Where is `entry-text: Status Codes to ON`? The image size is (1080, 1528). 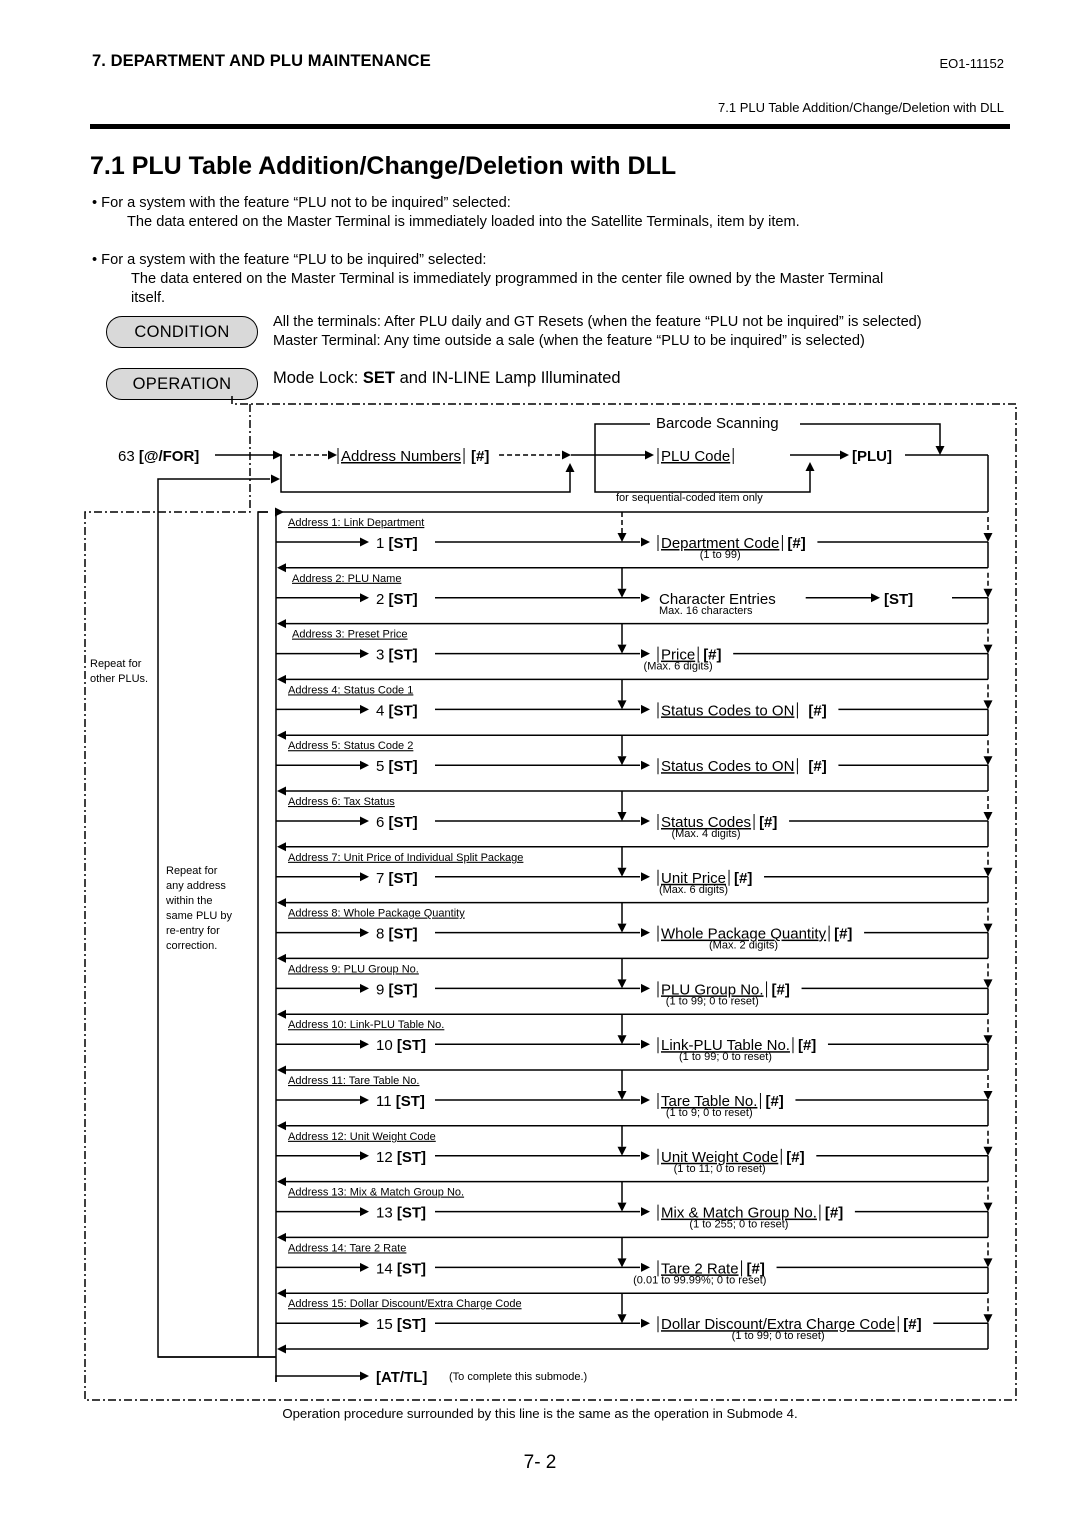 entry-text: Status Codes to ON is located at coordinates (727, 710).